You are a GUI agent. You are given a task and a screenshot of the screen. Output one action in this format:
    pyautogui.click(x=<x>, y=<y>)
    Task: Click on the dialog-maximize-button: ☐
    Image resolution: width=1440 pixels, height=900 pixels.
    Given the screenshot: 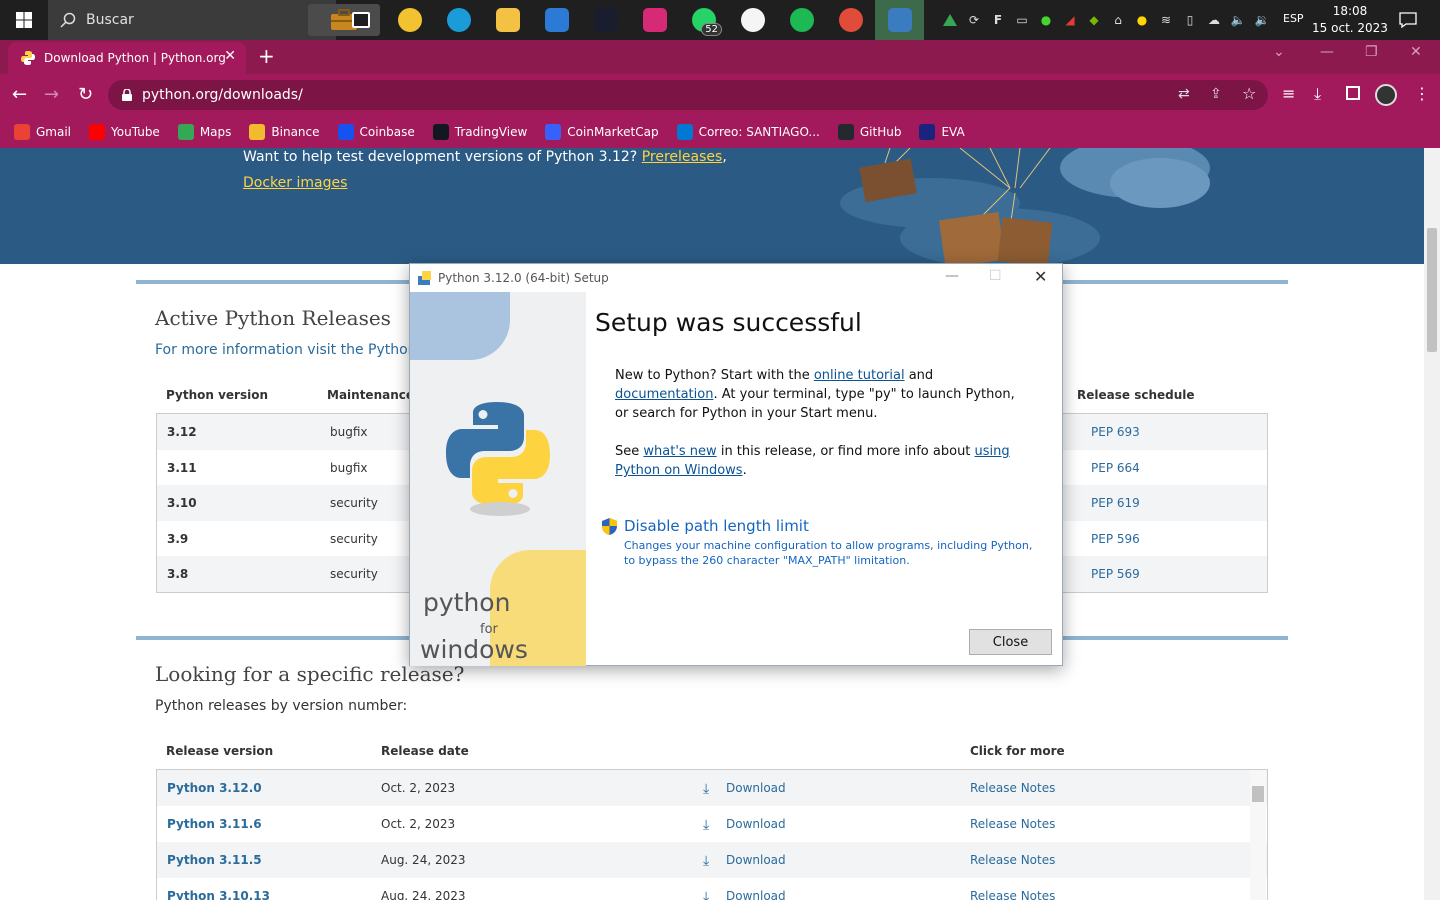 What is the action you would take?
    pyautogui.click(x=995, y=276)
    